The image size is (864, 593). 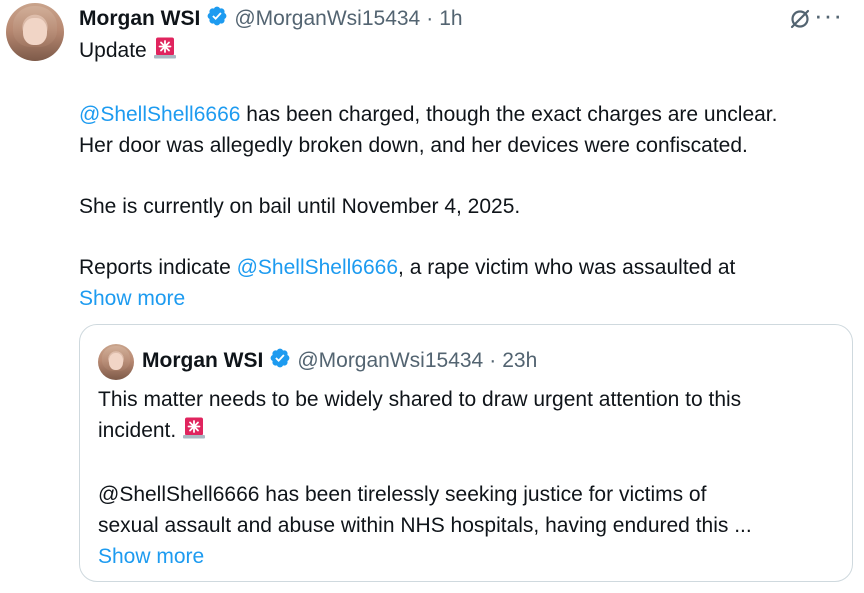 I want to click on quoted-tweet-timestamp: 23h, so click(x=519, y=361).